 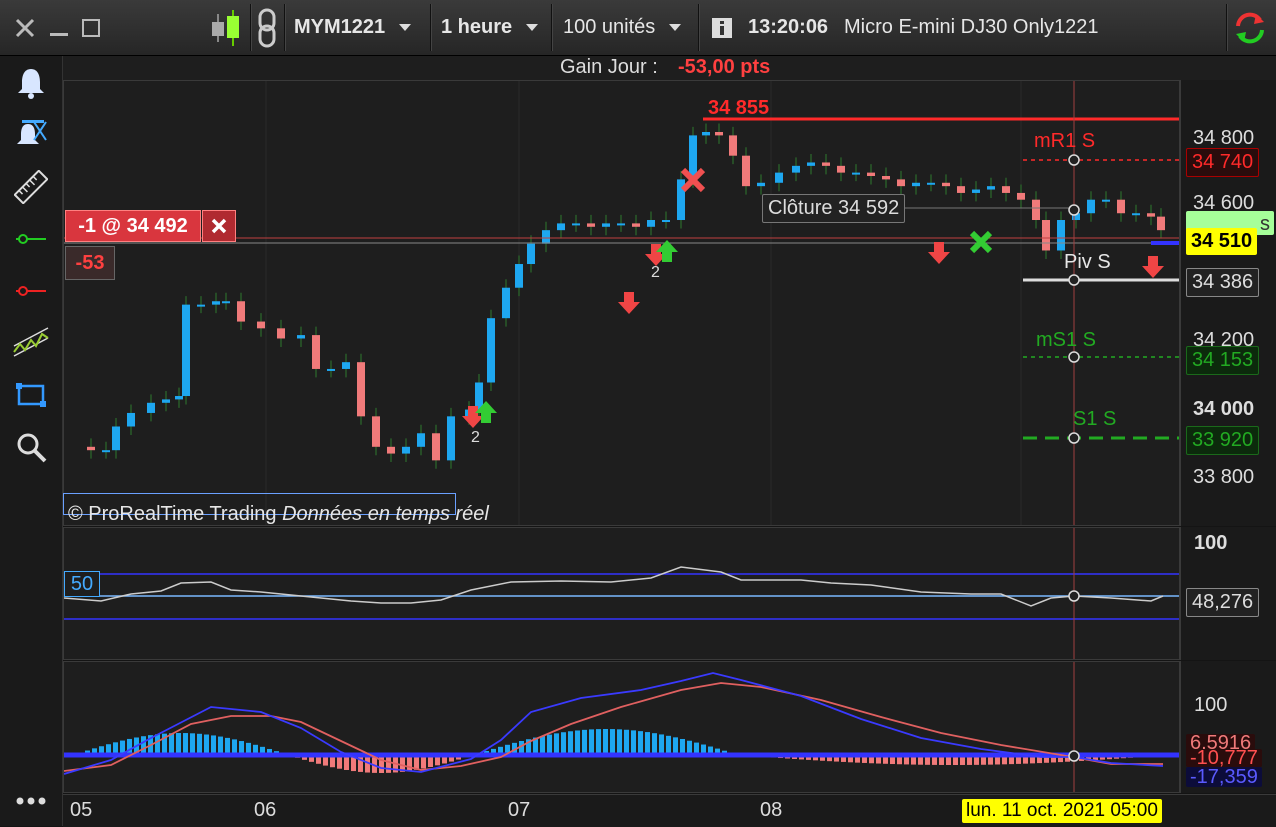 I want to click on units-dropdown: 100 unités, so click(x=622, y=27).